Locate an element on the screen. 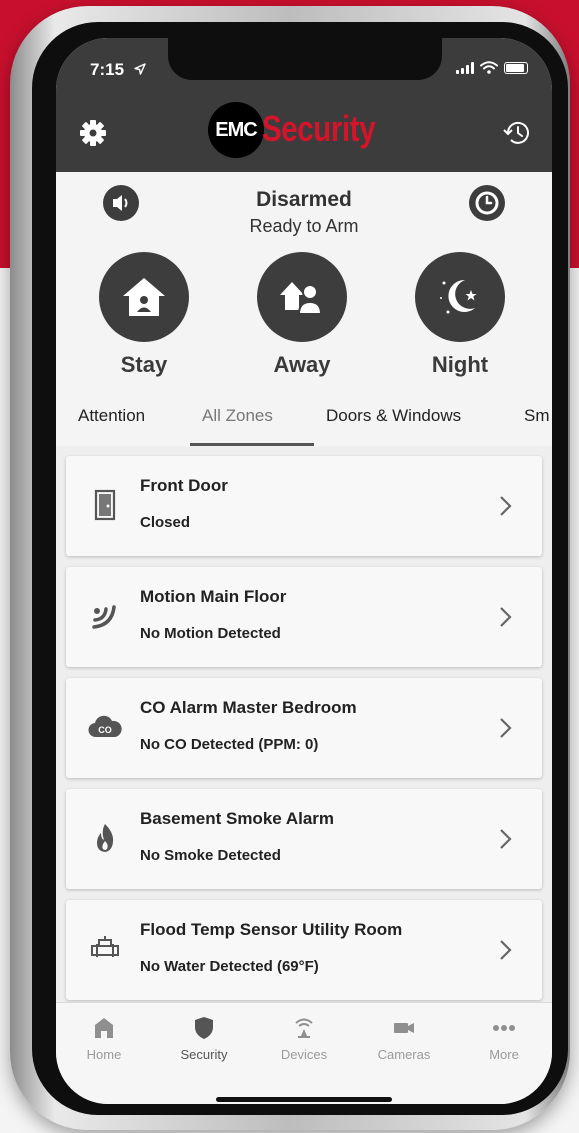  clock-icon is located at coordinates (487, 203).